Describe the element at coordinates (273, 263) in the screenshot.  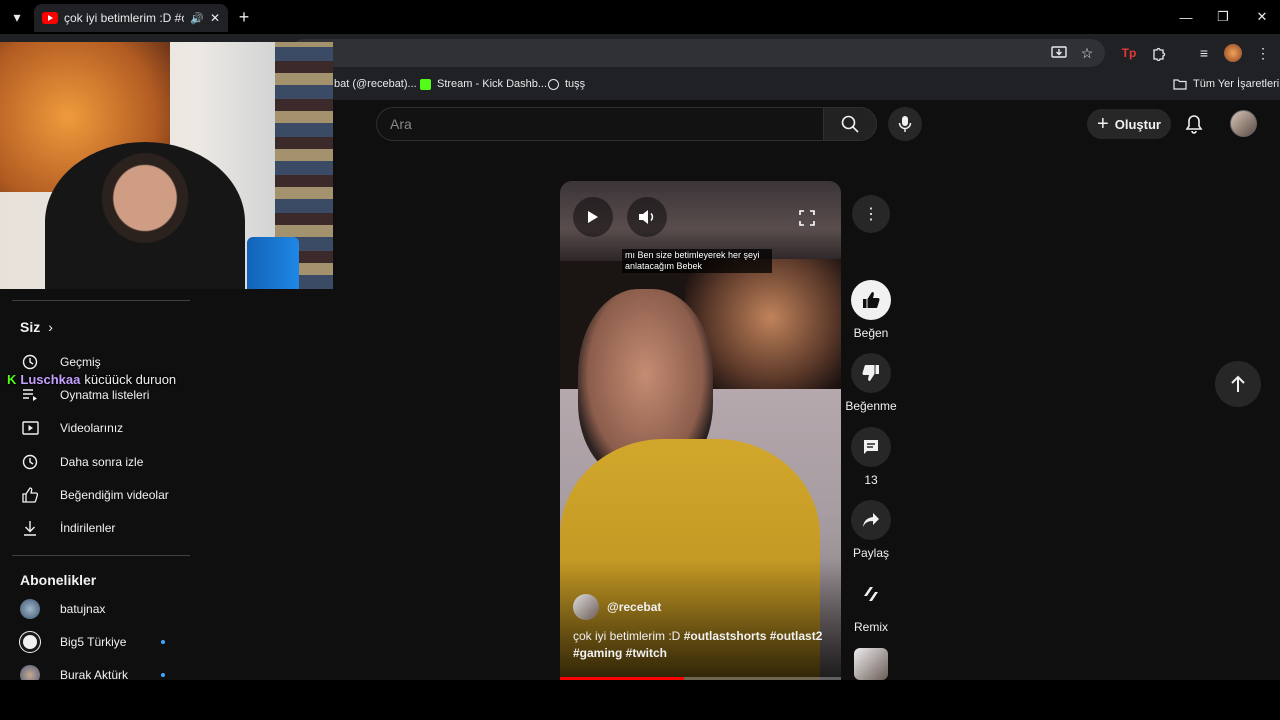
I see `blue-cup-image` at that location.